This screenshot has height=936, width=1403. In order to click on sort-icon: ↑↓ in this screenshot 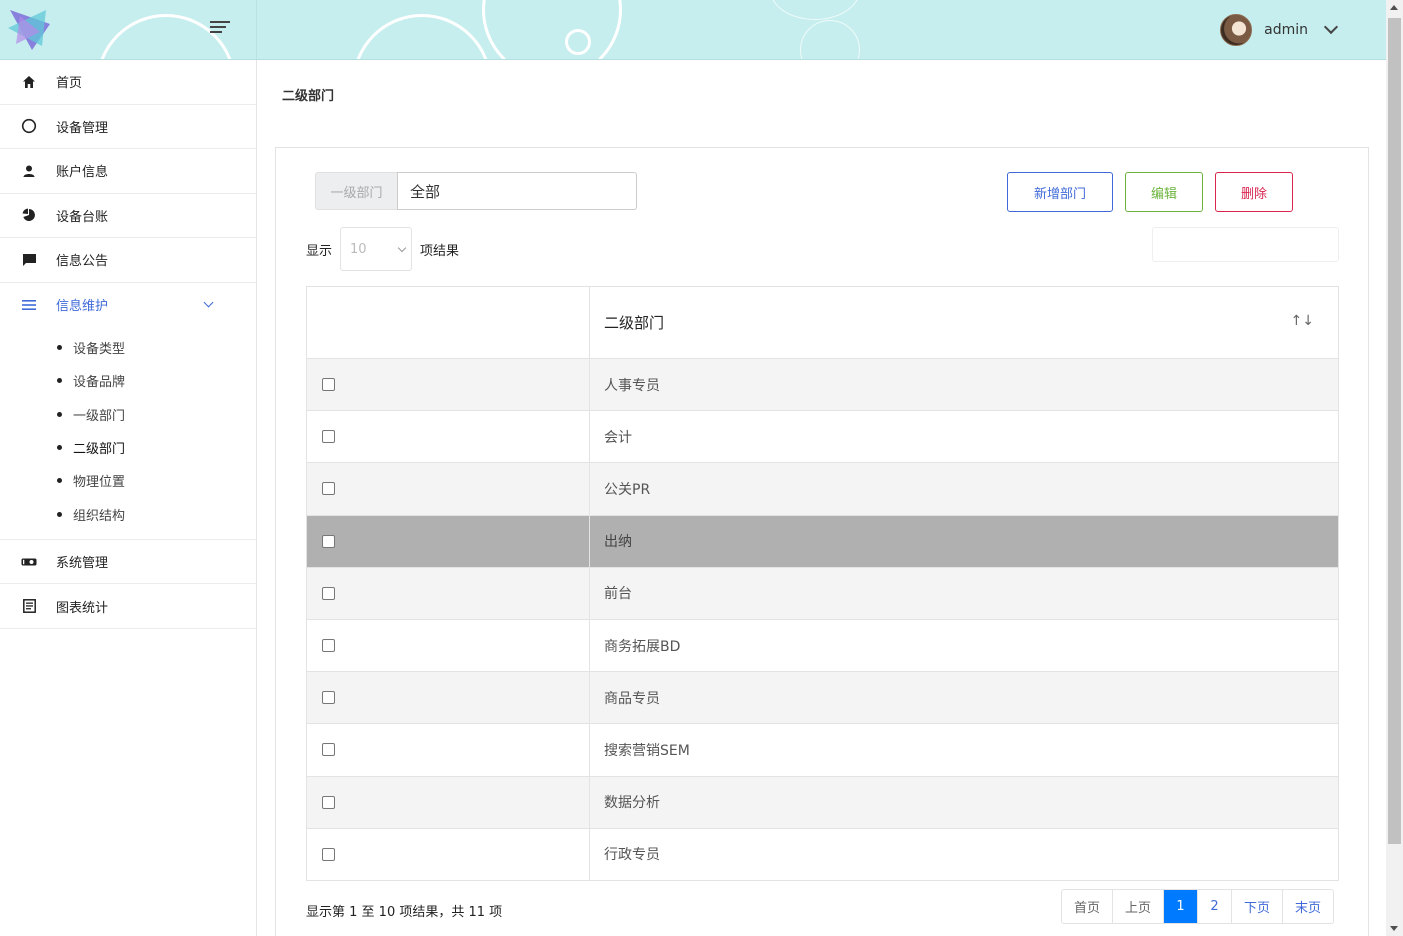, I will do `click(1302, 321)`.